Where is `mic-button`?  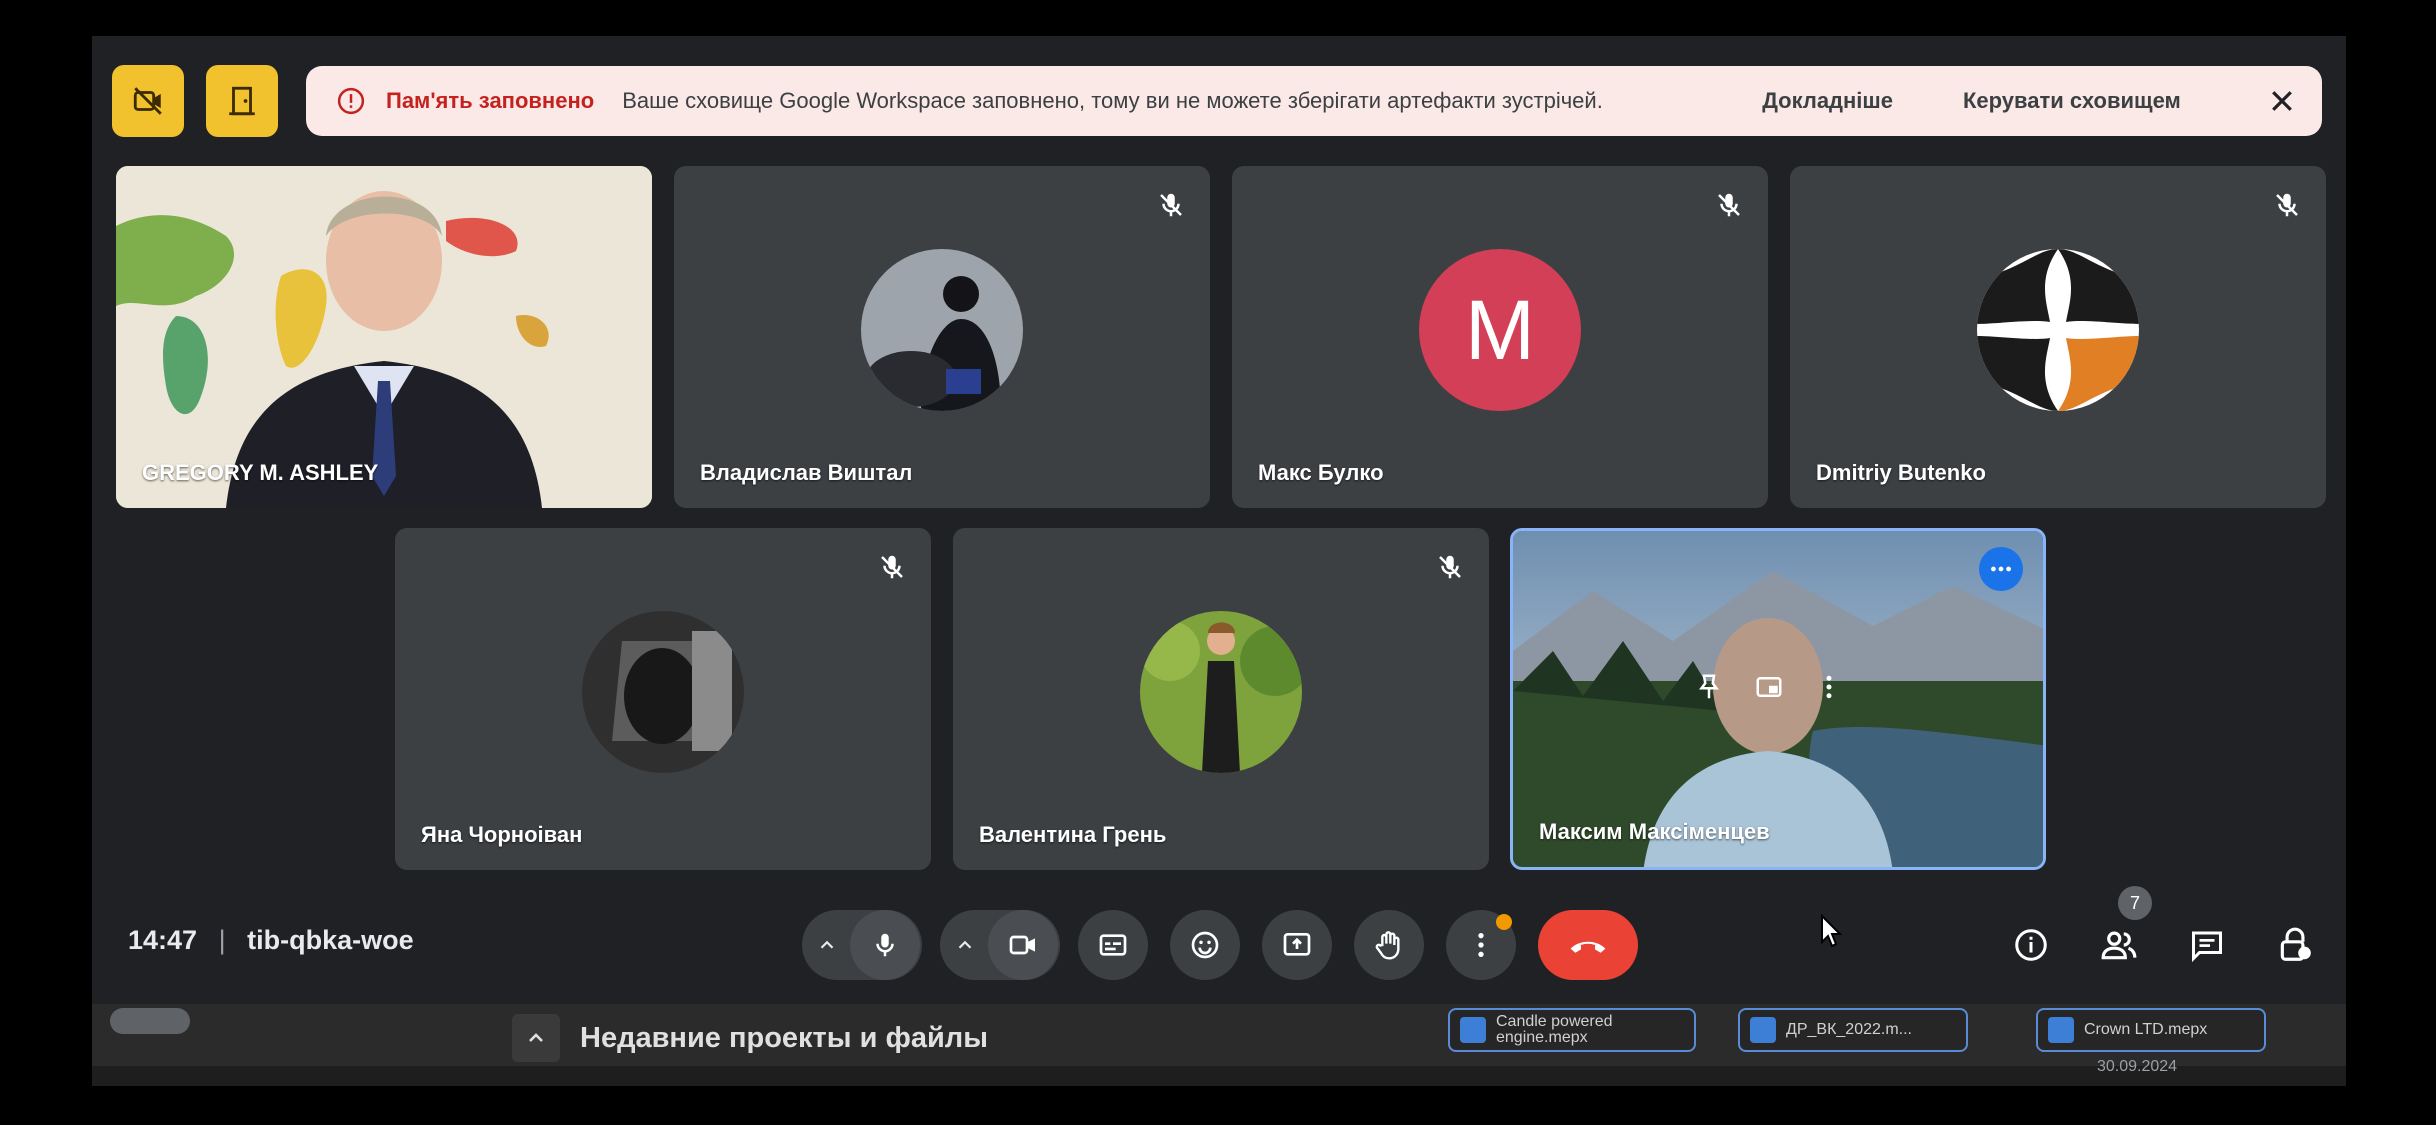 mic-button is located at coordinates (885, 945).